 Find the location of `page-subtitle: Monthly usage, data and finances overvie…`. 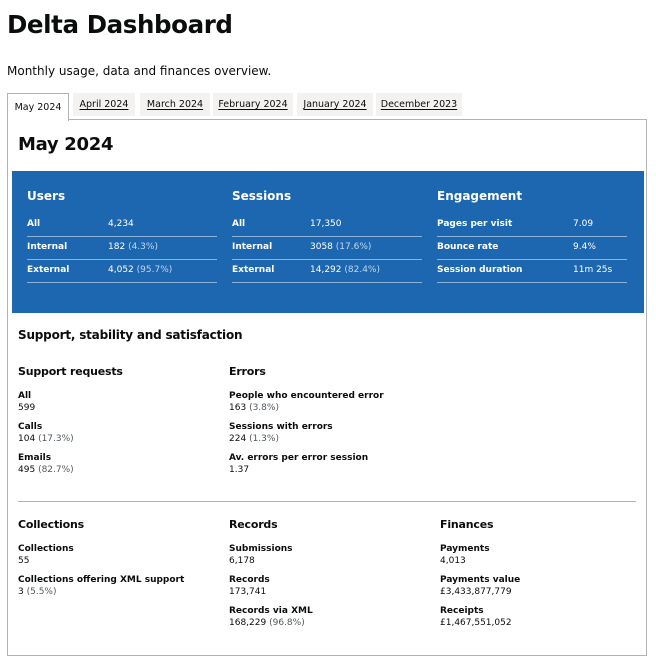

page-subtitle: Monthly usage, data and finances overvie… is located at coordinates (139, 71).